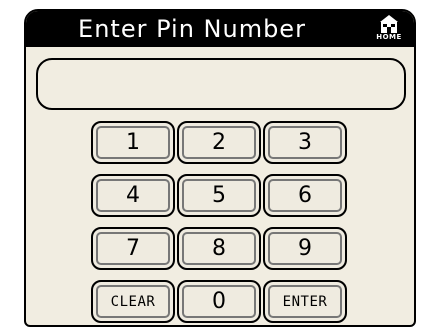 This screenshot has height=335, width=432. I want to click on key-label: 7, so click(133, 248).